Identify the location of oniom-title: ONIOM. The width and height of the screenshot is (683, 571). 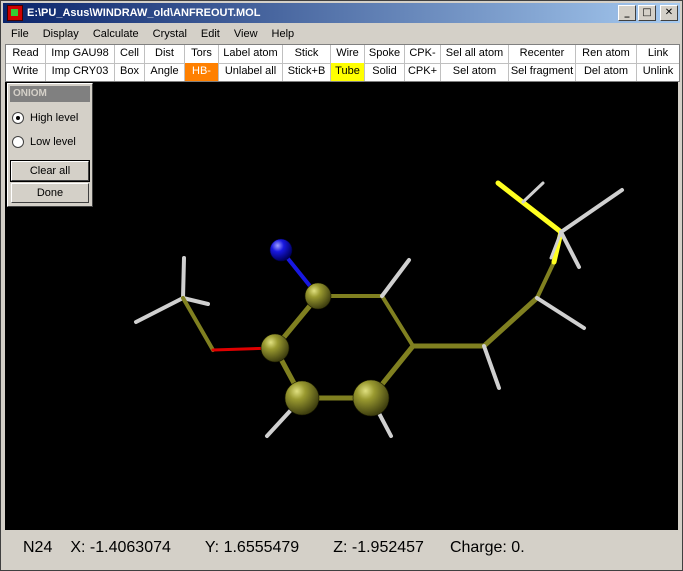
(50, 94).